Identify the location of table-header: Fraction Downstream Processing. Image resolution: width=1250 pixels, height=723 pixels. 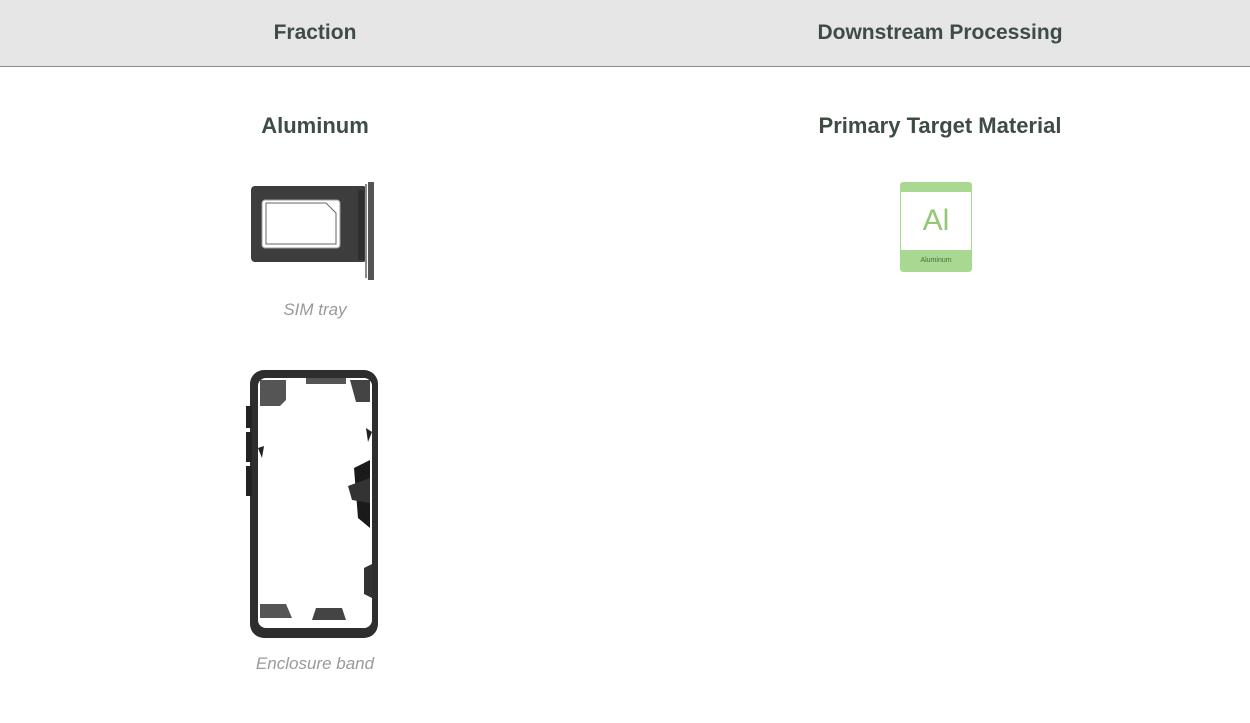
(625, 33).